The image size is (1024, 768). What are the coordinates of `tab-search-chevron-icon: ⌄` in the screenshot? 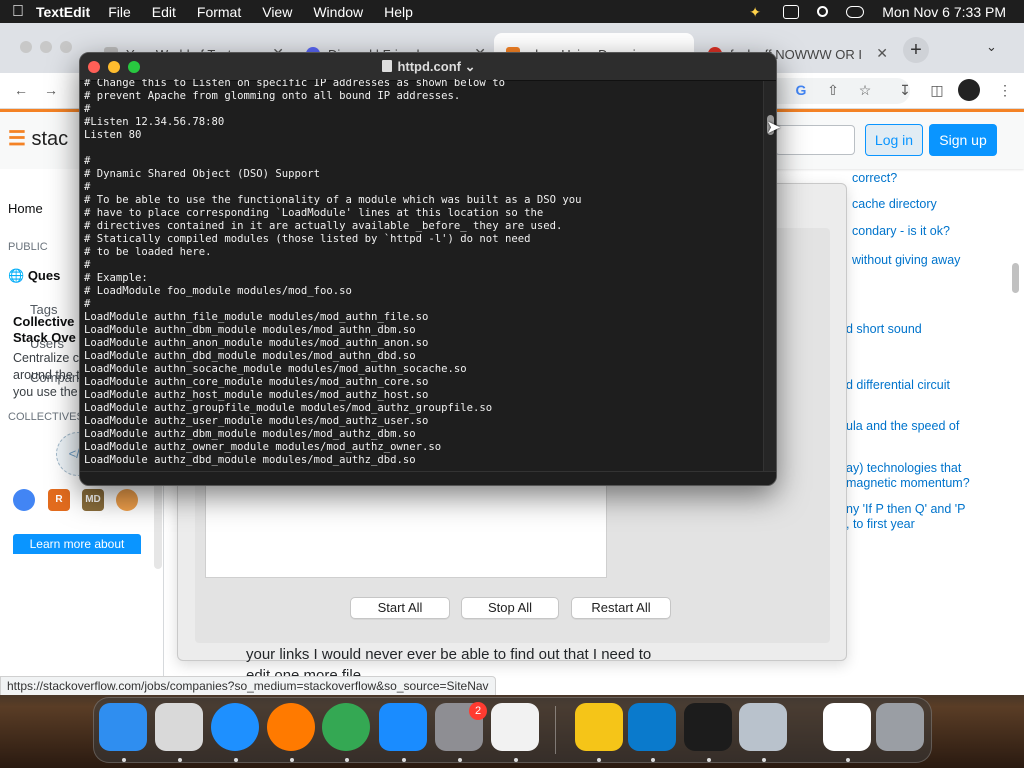 It's located at (991, 47).